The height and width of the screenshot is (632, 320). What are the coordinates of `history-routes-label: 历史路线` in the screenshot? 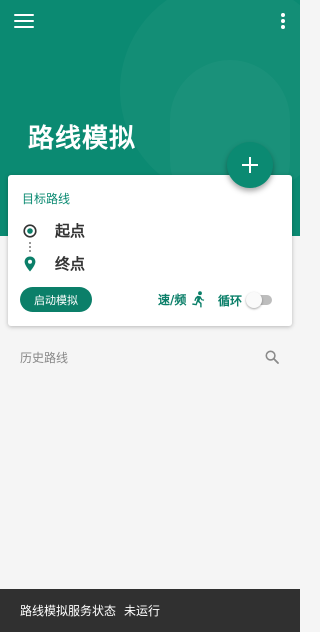 It's located at (44, 358).